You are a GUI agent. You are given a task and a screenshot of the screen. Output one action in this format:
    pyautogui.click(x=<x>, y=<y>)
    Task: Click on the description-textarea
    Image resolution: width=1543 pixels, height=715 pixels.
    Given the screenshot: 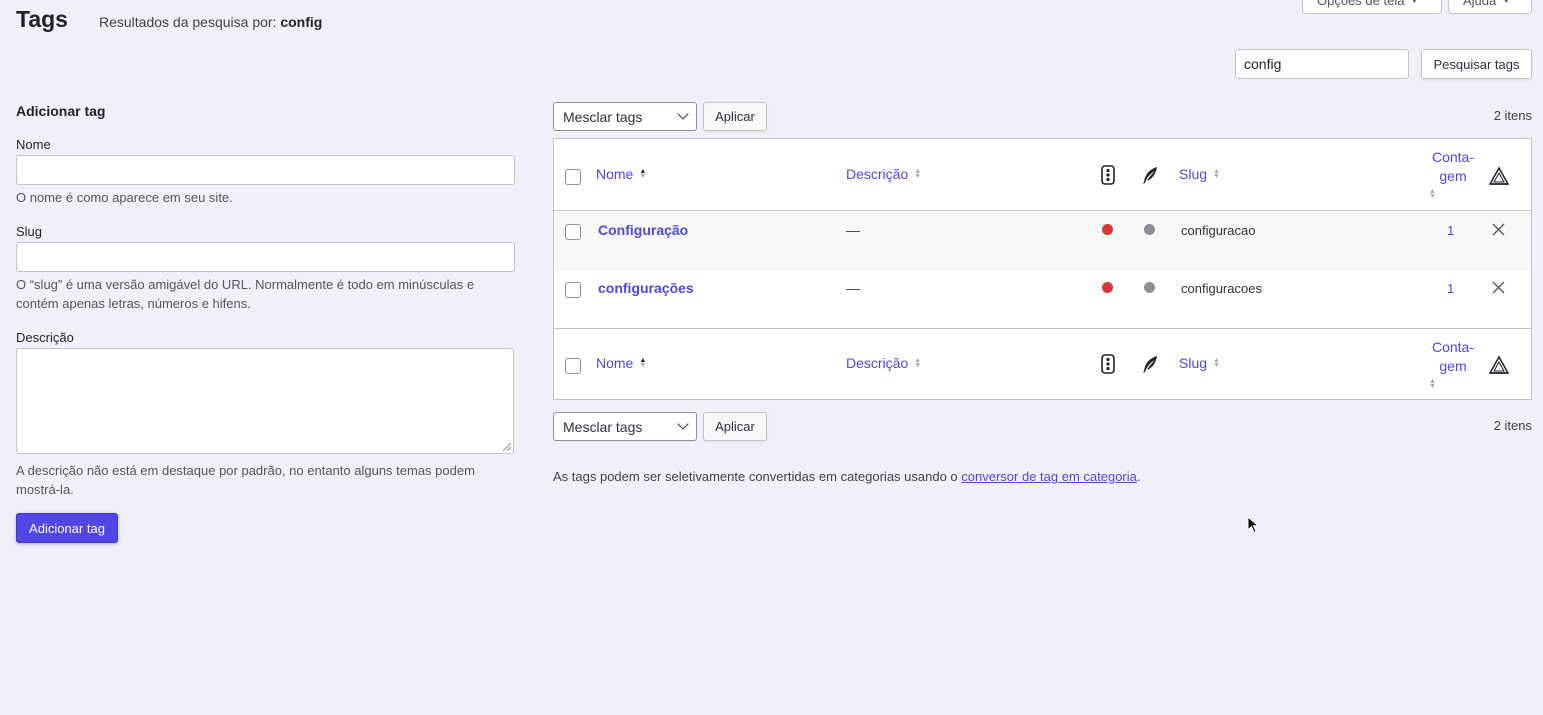 What is the action you would take?
    pyautogui.click(x=265, y=401)
    